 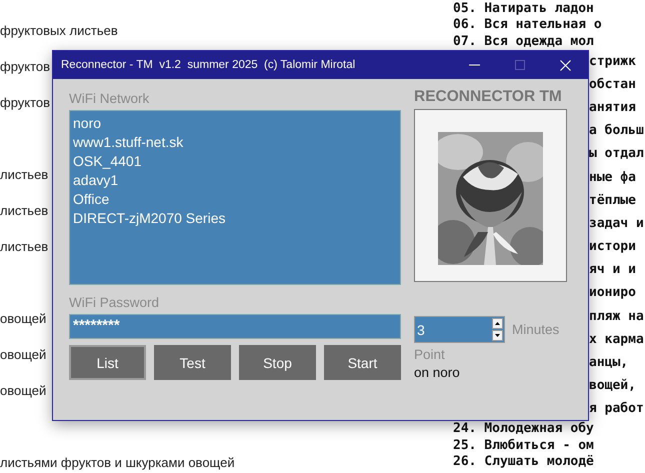 I want to click on document-text: листьями фруктов и шкурками овощей, so click(x=117, y=462).